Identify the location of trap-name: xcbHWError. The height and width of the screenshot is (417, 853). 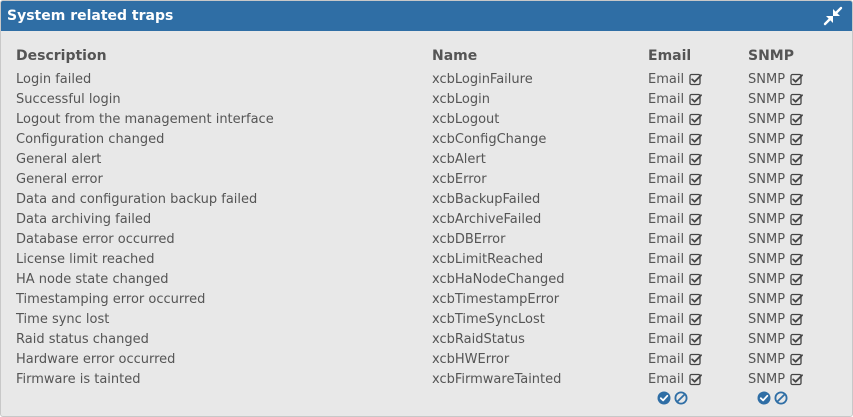
(471, 359).